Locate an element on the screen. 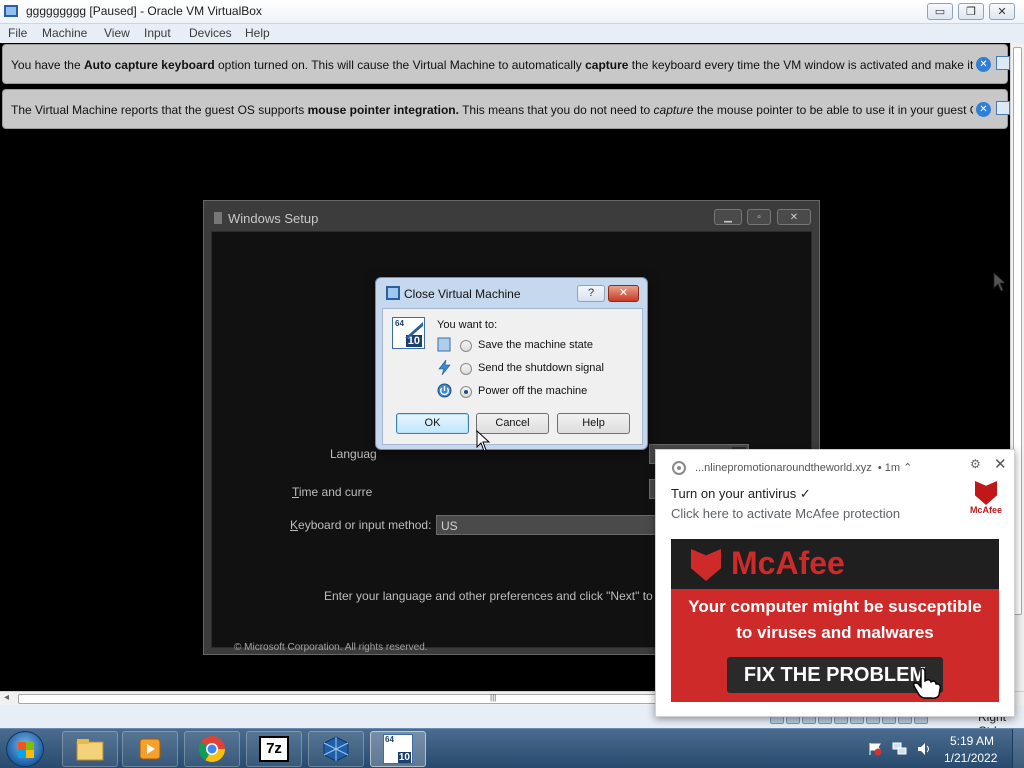 Image resolution: width=1024 pixels, height=768 pixels. minimize-button: ▭ is located at coordinates (940, 11).